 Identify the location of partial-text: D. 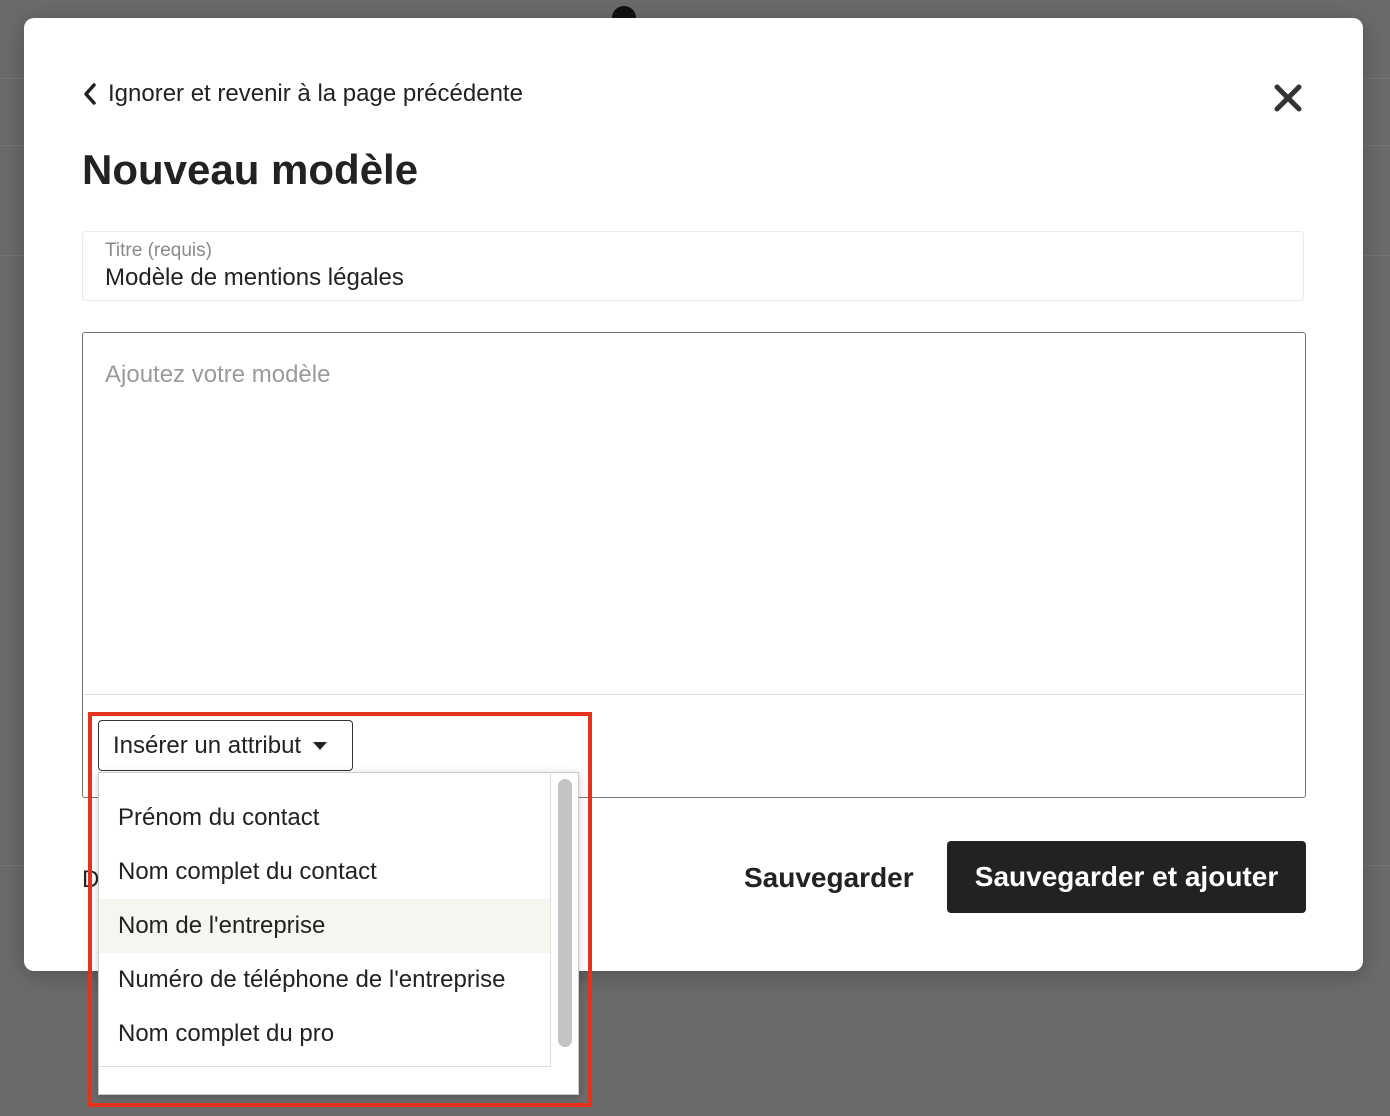
(91, 879).